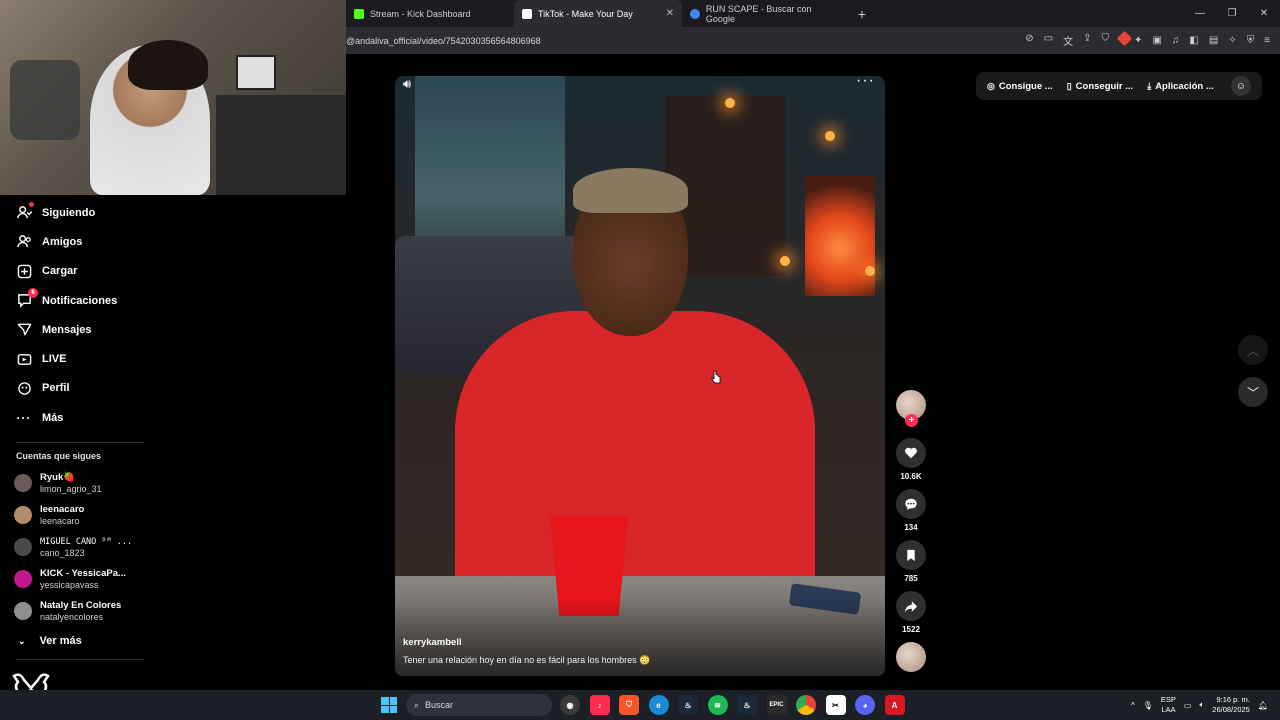 This screenshot has height=720, width=1280. I want to click on discord-icon: ◕, so click(865, 705).